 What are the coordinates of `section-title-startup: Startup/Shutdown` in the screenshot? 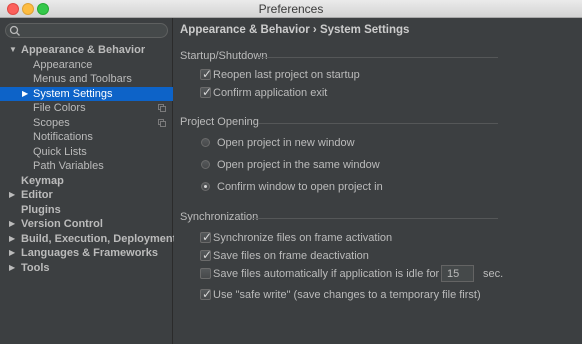 It's located at (224, 56).